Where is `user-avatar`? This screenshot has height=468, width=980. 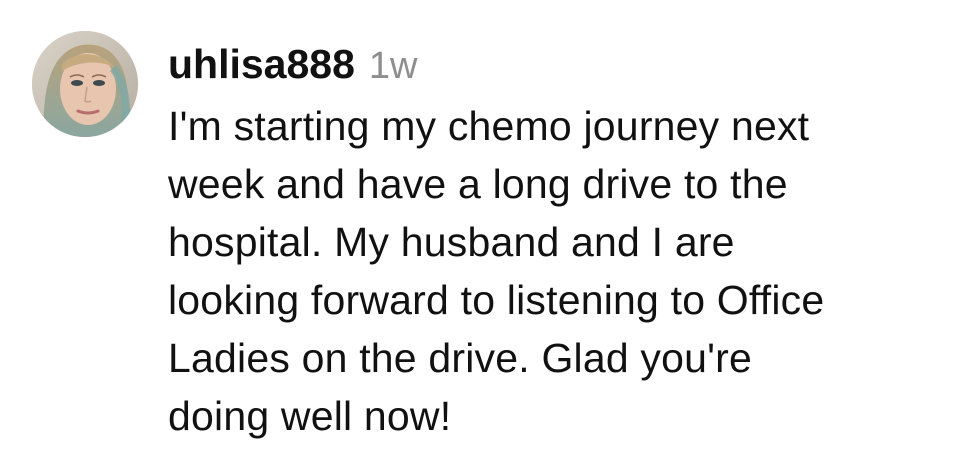 user-avatar is located at coordinates (85, 84).